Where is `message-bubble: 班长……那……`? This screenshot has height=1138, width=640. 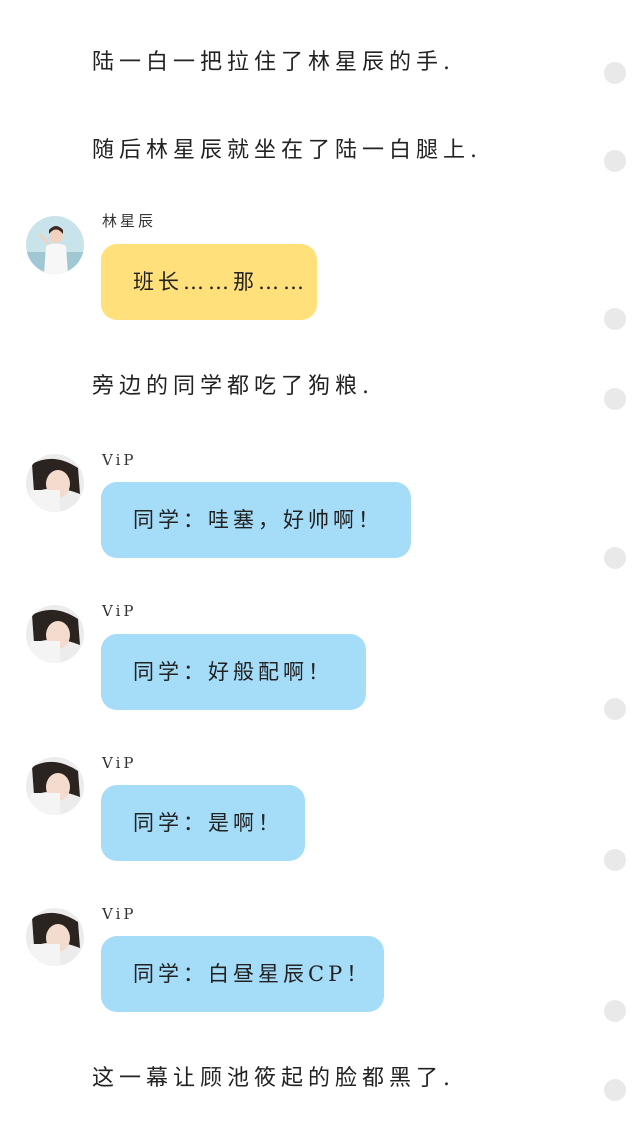 message-bubble: 班长……那…… is located at coordinates (209, 282).